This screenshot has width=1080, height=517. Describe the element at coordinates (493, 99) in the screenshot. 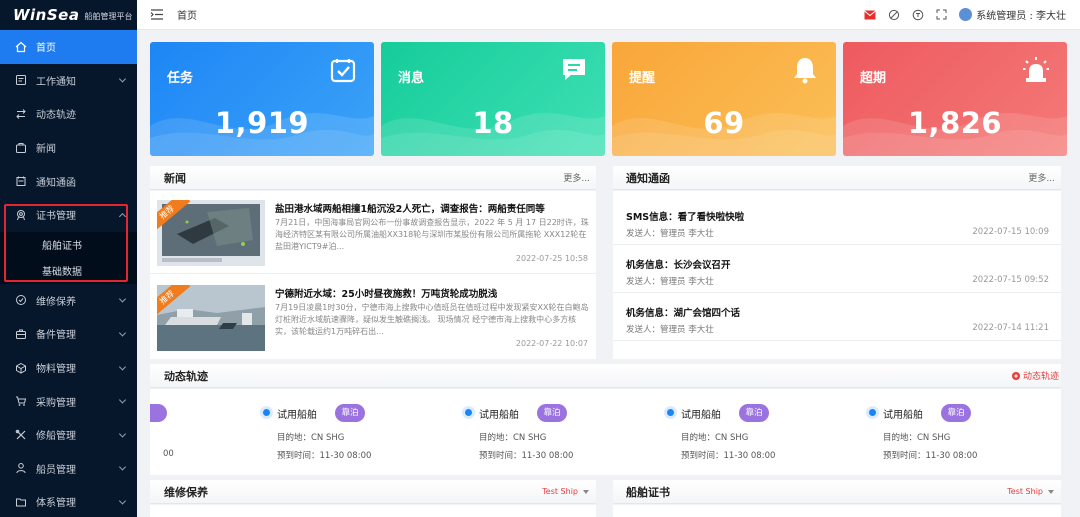

I see `stat-card-messages: 消息 18` at that location.